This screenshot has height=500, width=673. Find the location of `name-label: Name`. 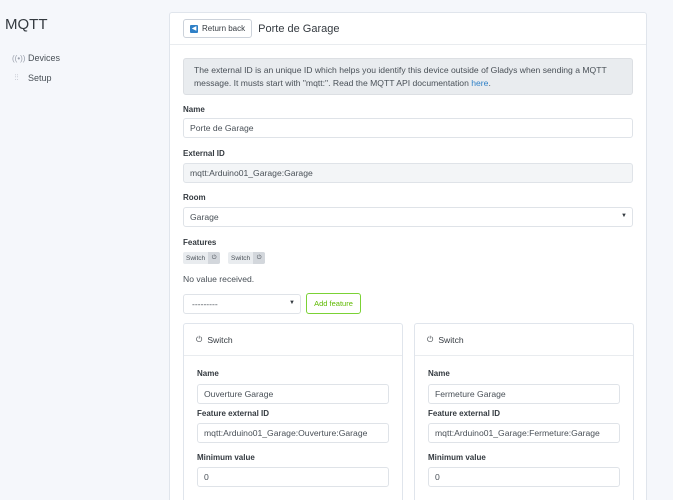

name-label: Name is located at coordinates (194, 109).